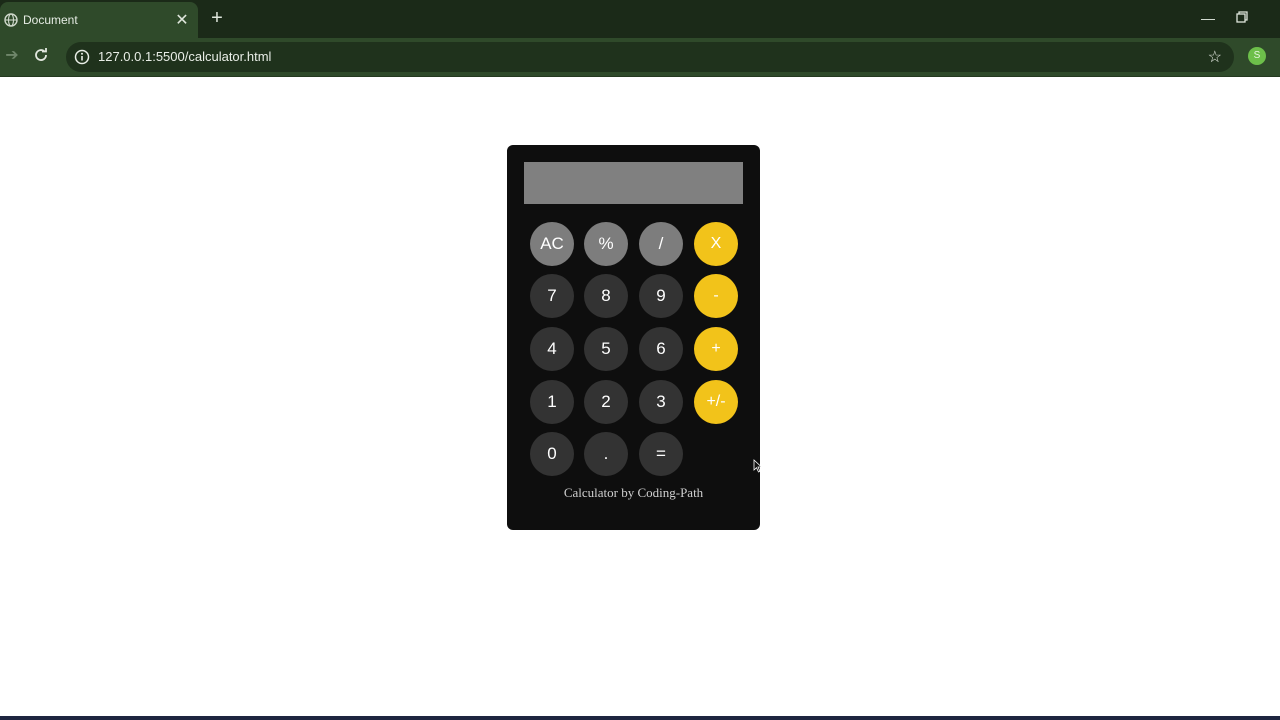  What do you see at coordinates (661, 244) in the screenshot?
I see `key-divide: /` at bounding box center [661, 244].